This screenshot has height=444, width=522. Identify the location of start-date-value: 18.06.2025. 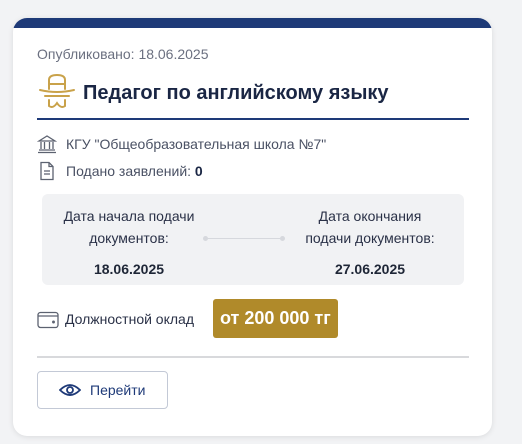
(129, 269).